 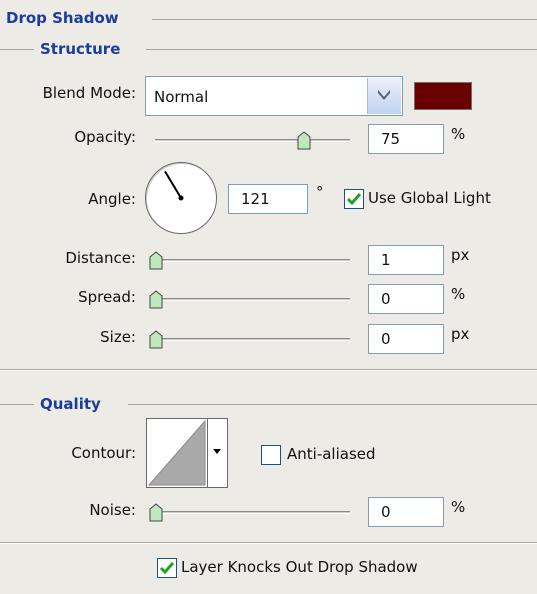 What do you see at coordinates (252, 140) in the screenshot?
I see `opacity-slider-track` at bounding box center [252, 140].